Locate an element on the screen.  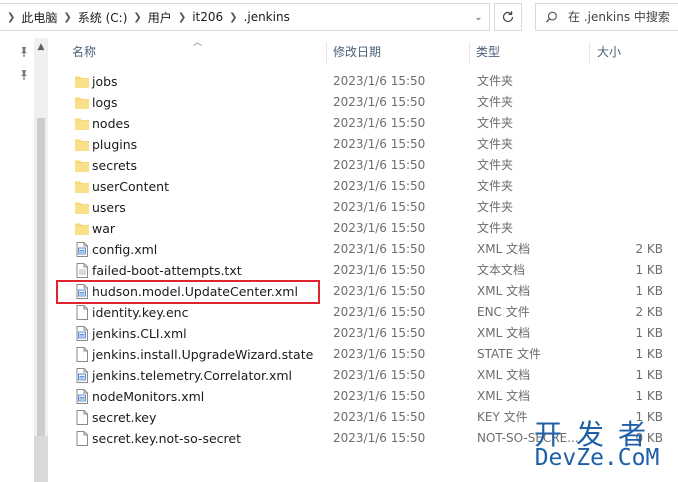
scrollbar-track-end is located at coordinates (41, 459).